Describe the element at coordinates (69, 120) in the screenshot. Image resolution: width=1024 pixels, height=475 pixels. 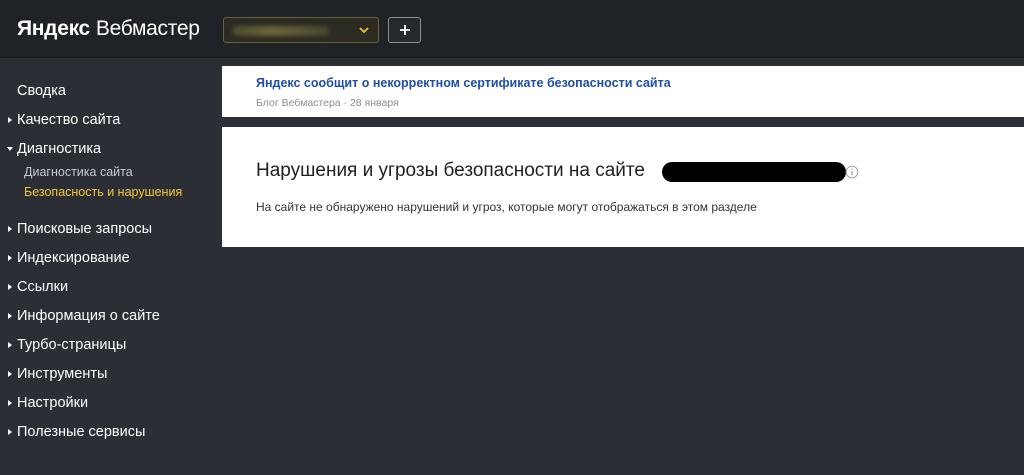
I see `sidebar-item-label: Качество сайта` at that location.